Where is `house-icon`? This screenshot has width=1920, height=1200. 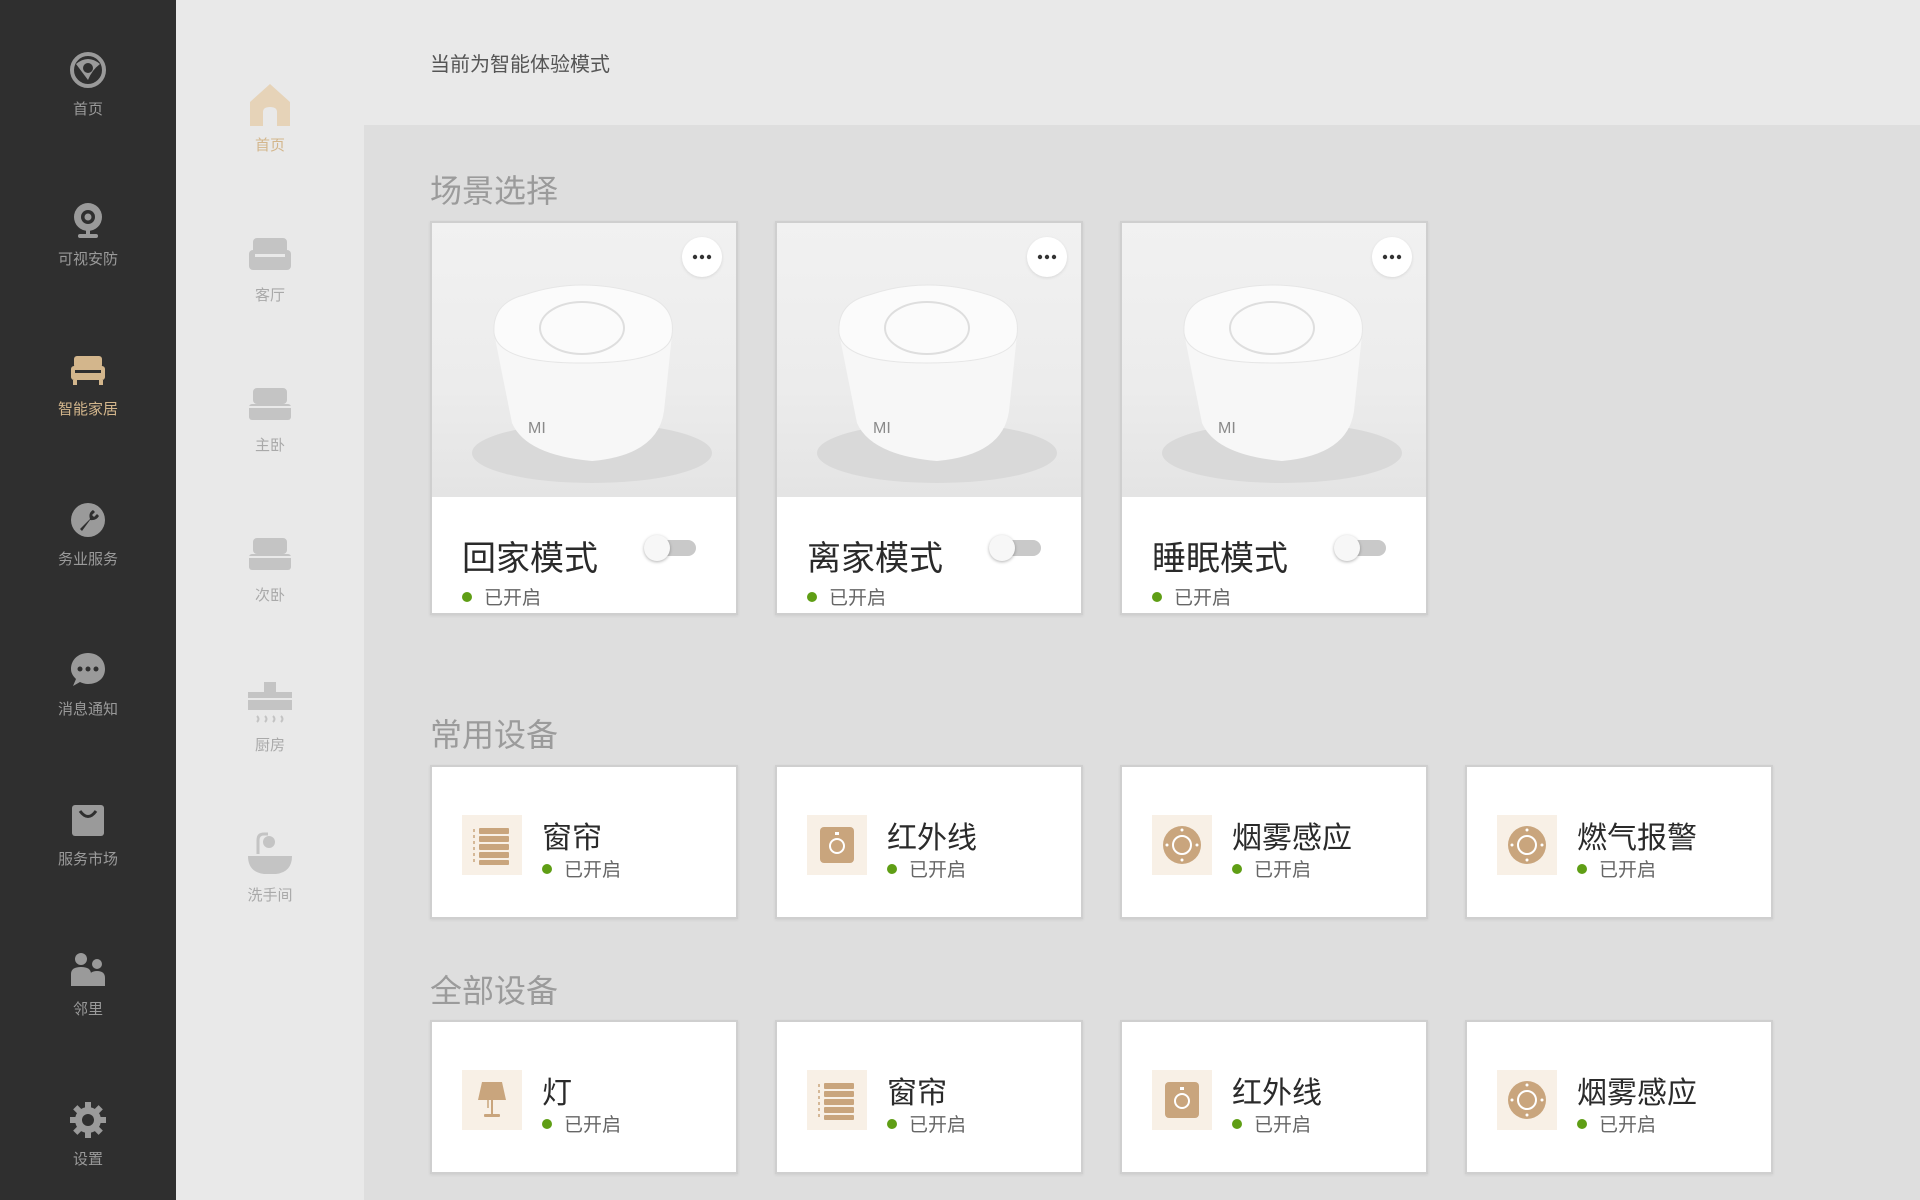
house-icon is located at coordinates (270, 105).